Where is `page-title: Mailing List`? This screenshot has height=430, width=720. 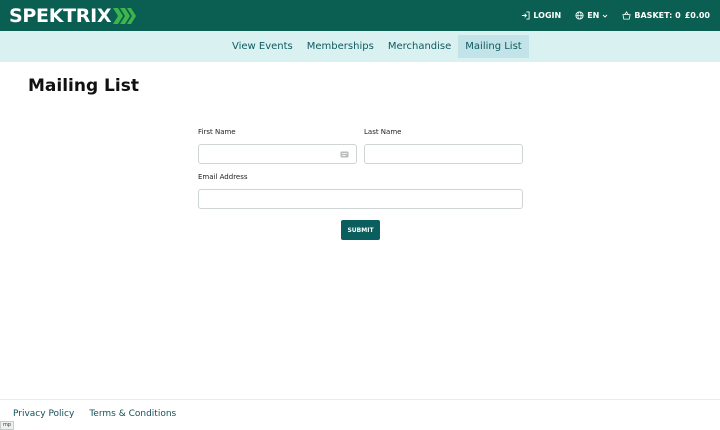 page-title: Mailing List is located at coordinates (83, 86).